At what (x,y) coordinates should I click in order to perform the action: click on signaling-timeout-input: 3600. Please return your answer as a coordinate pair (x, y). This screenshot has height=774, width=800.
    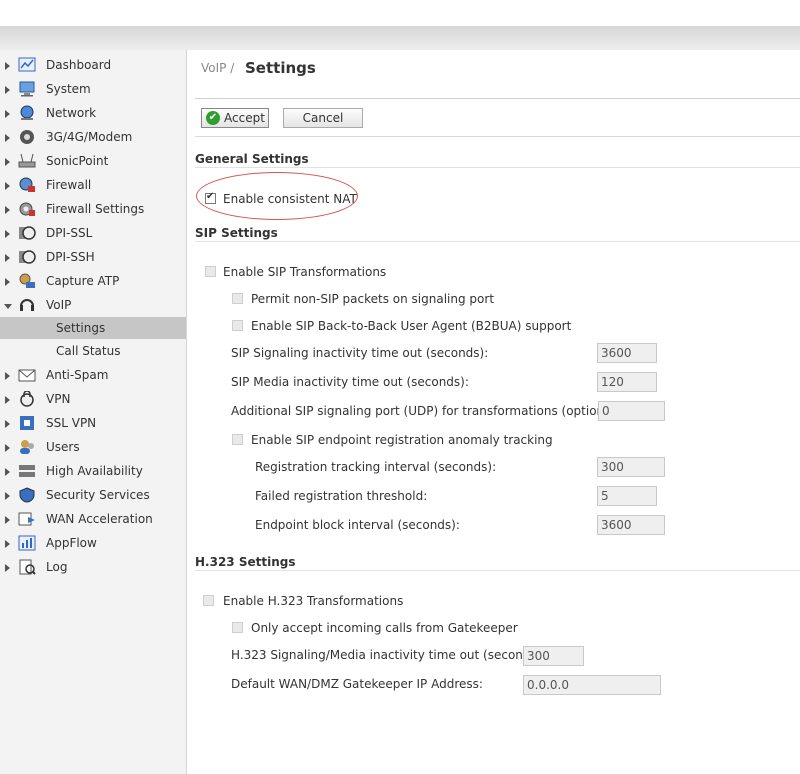
    Looking at the image, I should click on (627, 353).